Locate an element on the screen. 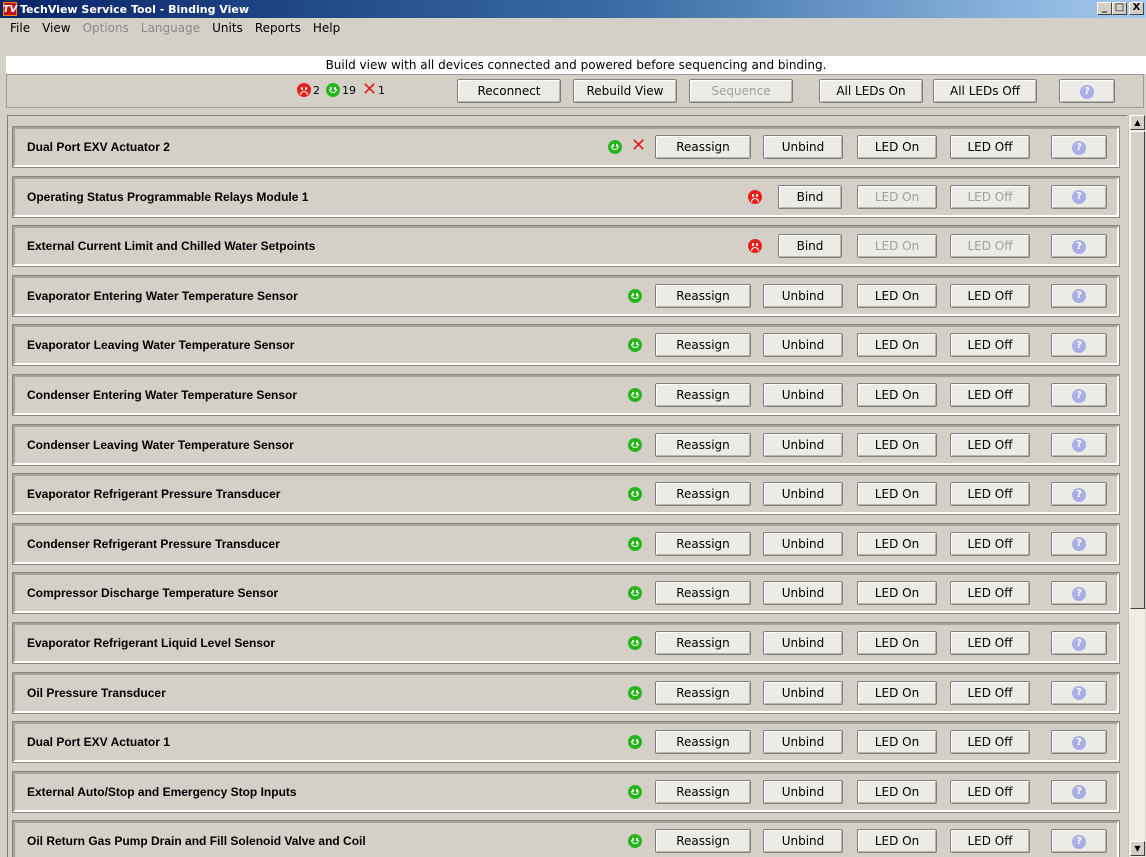 This screenshot has width=1146, height=857. help-icon: ? is located at coordinates (1079, 395).